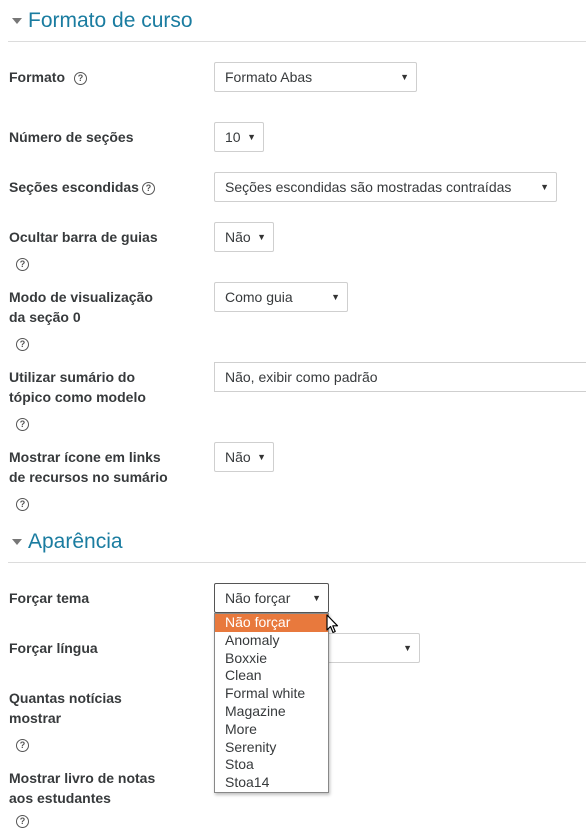 This screenshot has width=586, height=828. I want to click on label-line: Mostrar ícone em links, so click(85, 457).